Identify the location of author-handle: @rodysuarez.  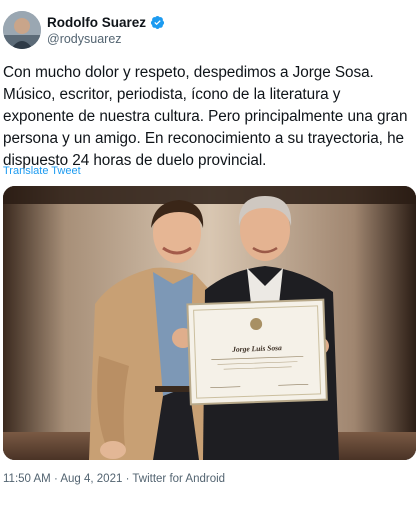
(84, 39).